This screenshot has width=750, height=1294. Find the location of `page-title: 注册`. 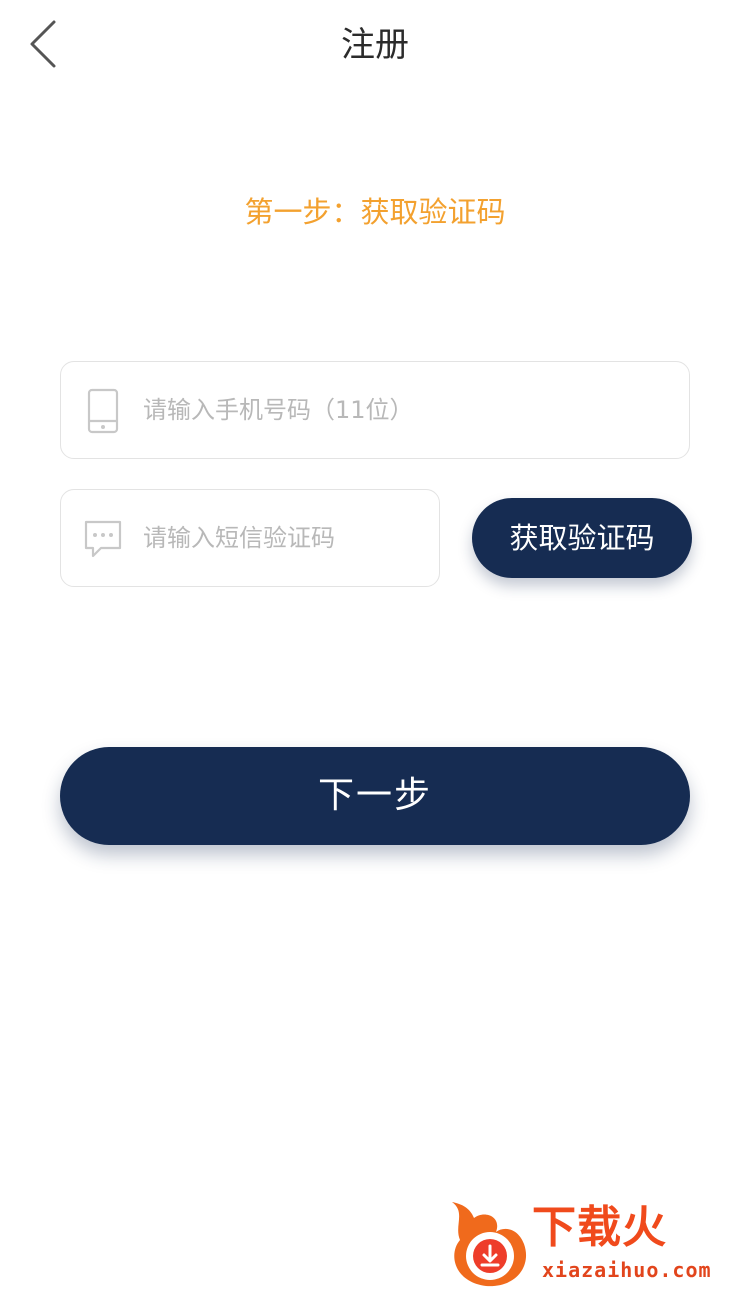

page-title: 注册 is located at coordinates (375, 45).